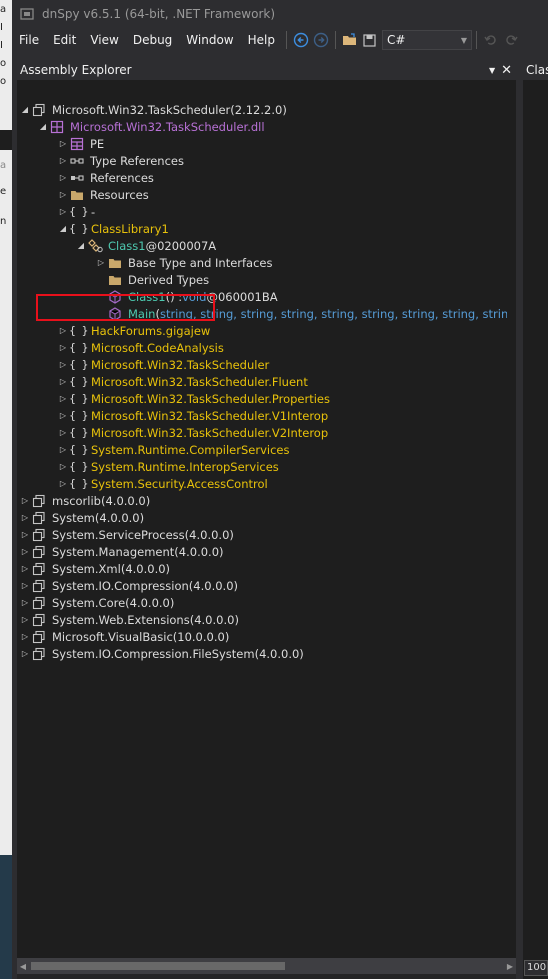 This screenshot has width=548, height=979. I want to click on tree-node: ▷{ } Microsoft.CodeAnalysis, so click(140, 347).